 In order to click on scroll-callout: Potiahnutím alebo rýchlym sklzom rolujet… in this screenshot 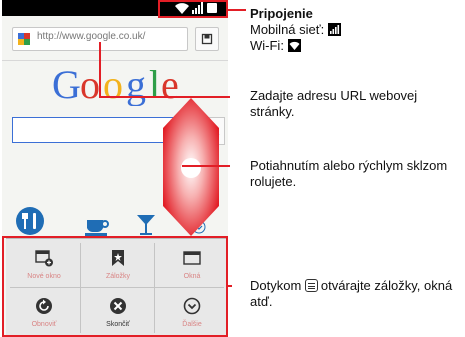, I will do `click(349, 173)`.